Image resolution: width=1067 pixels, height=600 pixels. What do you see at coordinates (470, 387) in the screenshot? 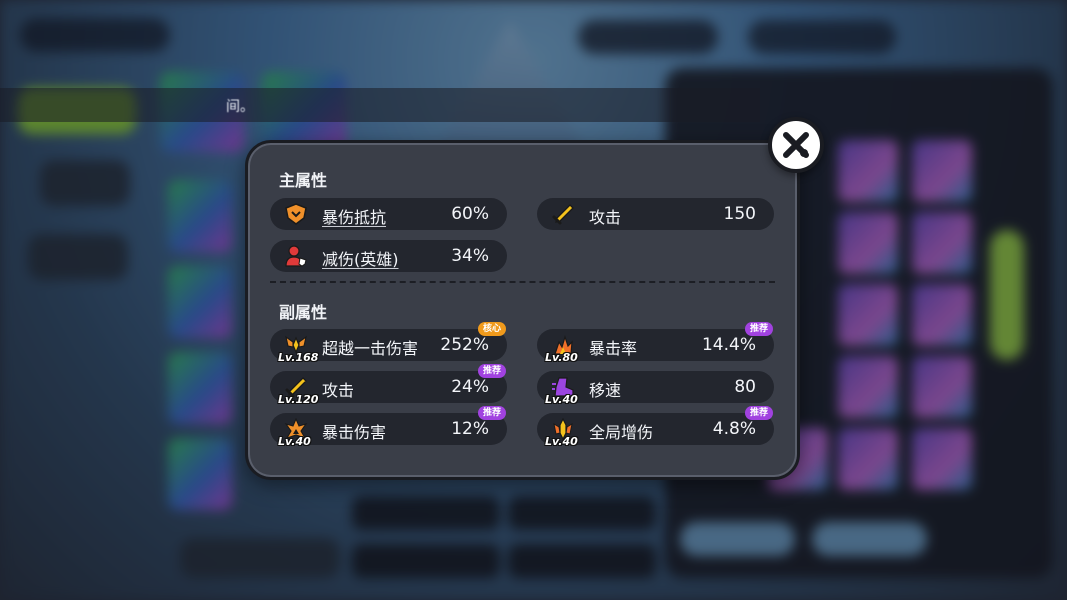
I see `stat-value: 24%` at bounding box center [470, 387].